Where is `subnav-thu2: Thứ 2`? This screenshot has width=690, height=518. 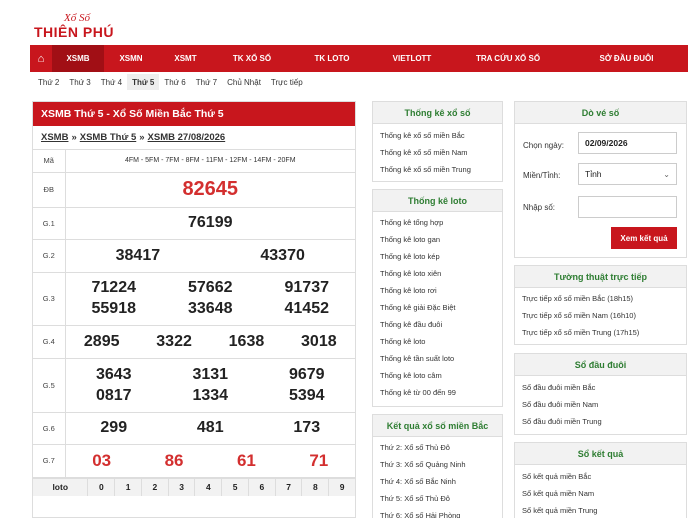
subnav-thu2: Thứ 2 is located at coordinates (48, 82).